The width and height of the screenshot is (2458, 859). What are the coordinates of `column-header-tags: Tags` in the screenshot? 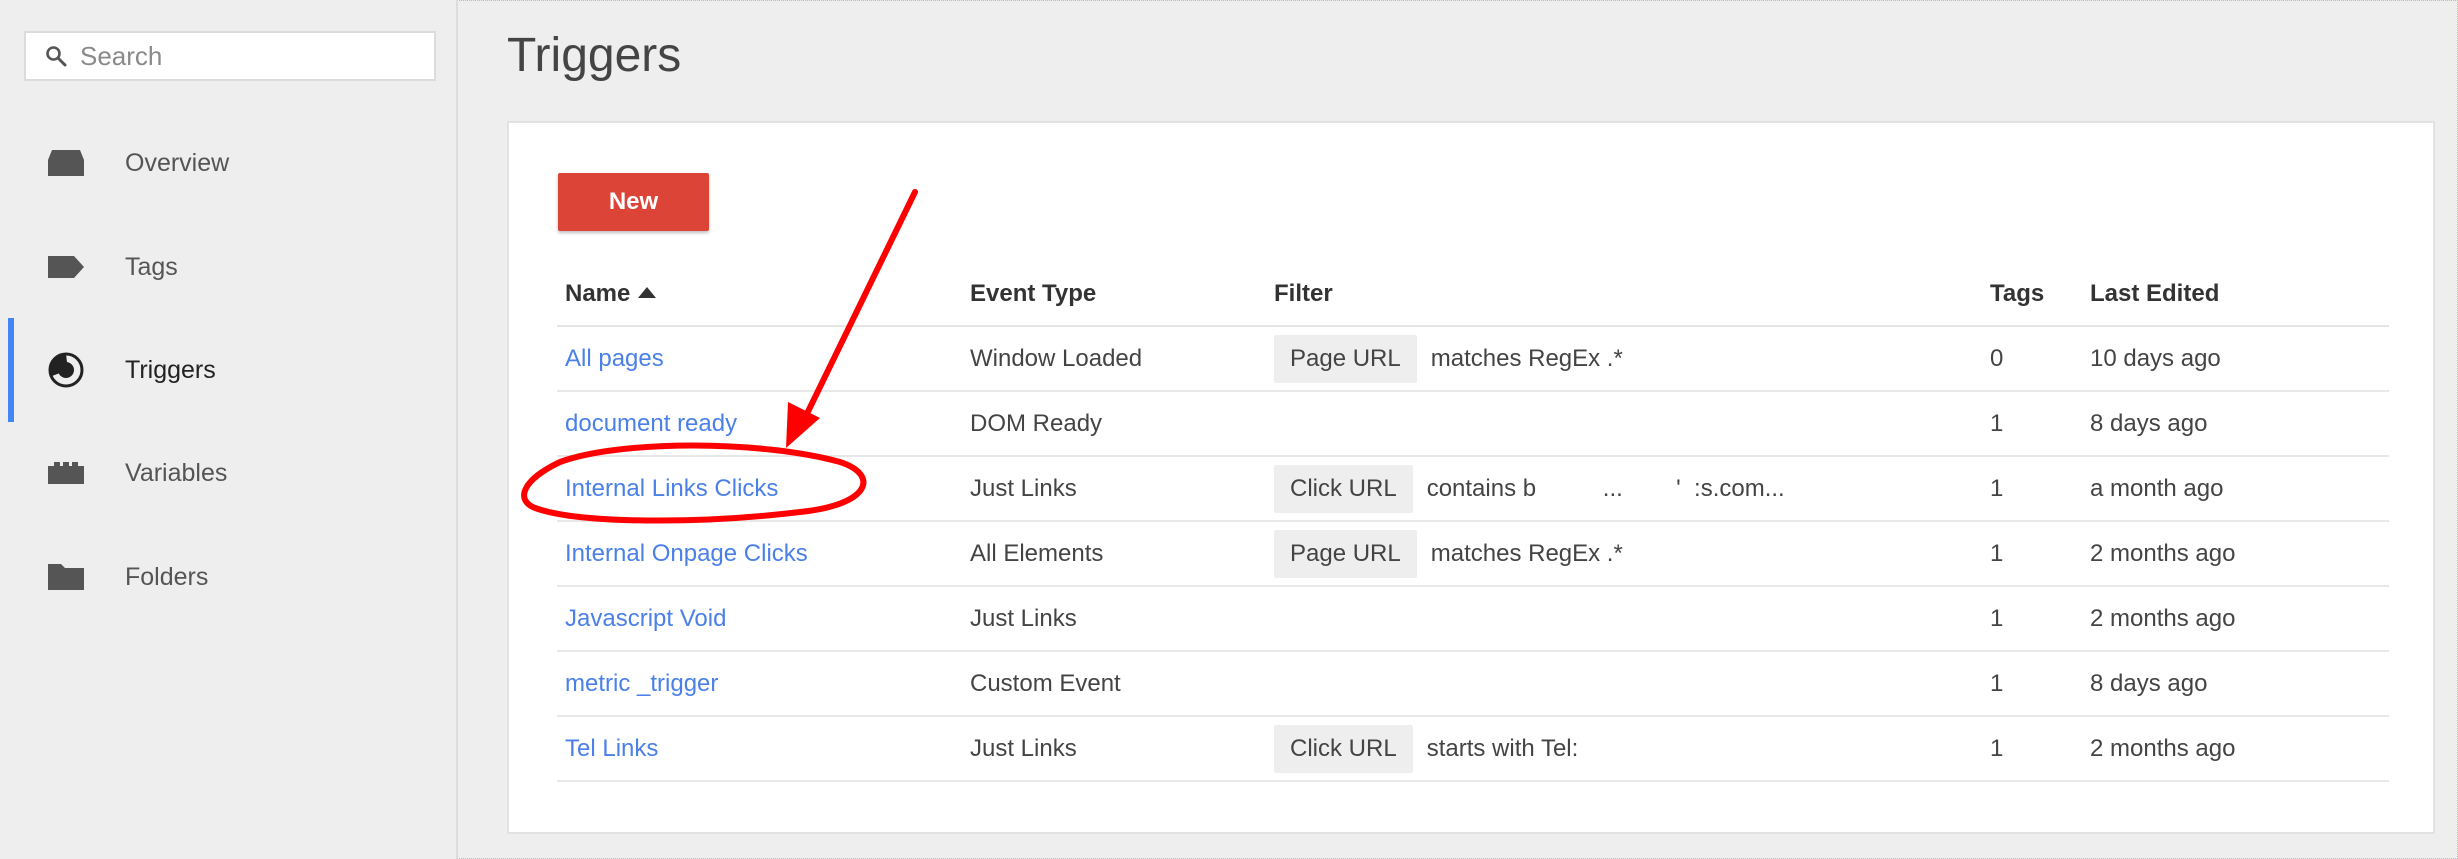 It's located at (2032, 295).